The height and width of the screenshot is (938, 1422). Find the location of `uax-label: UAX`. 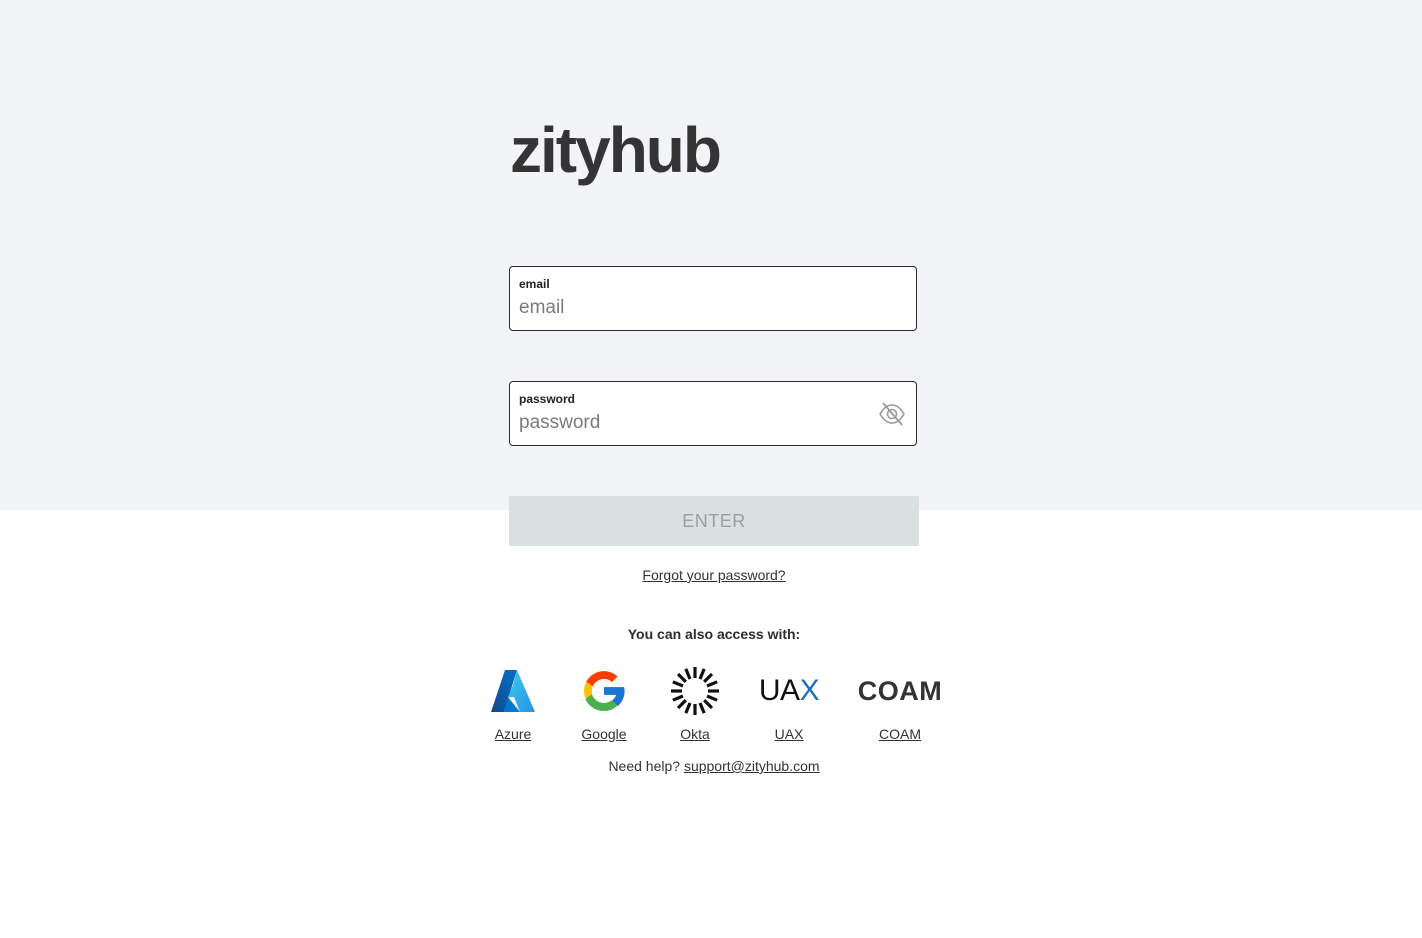

uax-label: UAX is located at coordinates (789, 734).